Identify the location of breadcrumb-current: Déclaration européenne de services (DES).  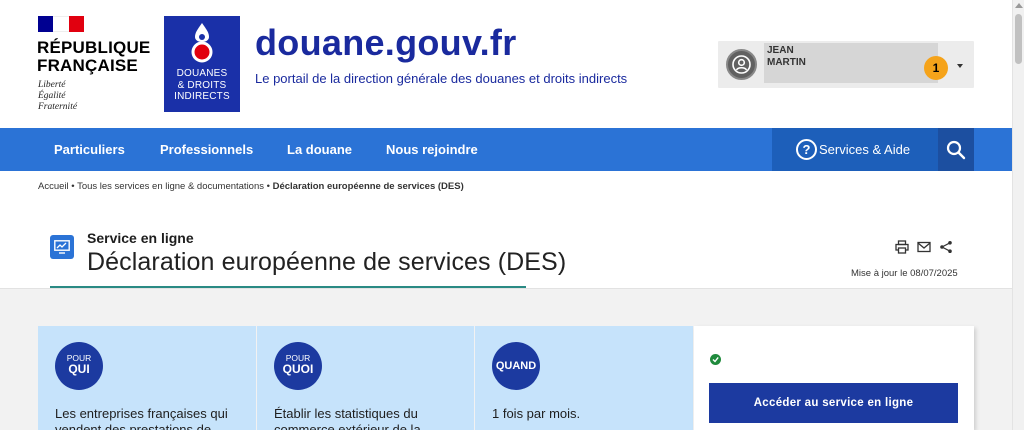
(368, 186).